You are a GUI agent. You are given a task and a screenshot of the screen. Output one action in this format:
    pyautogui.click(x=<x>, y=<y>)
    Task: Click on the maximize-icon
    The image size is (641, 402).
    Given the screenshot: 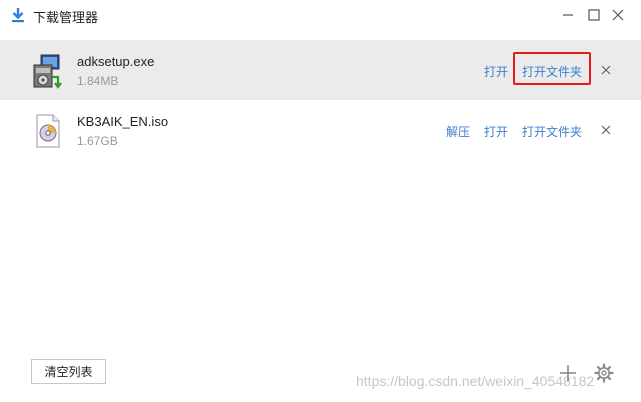 What is the action you would take?
    pyautogui.click(x=594, y=15)
    